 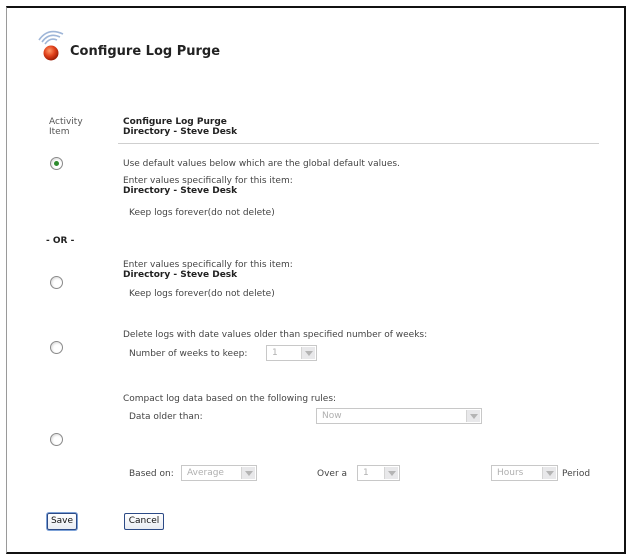 What do you see at coordinates (332, 474) in the screenshot?
I see `over-label: Over a` at bounding box center [332, 474].